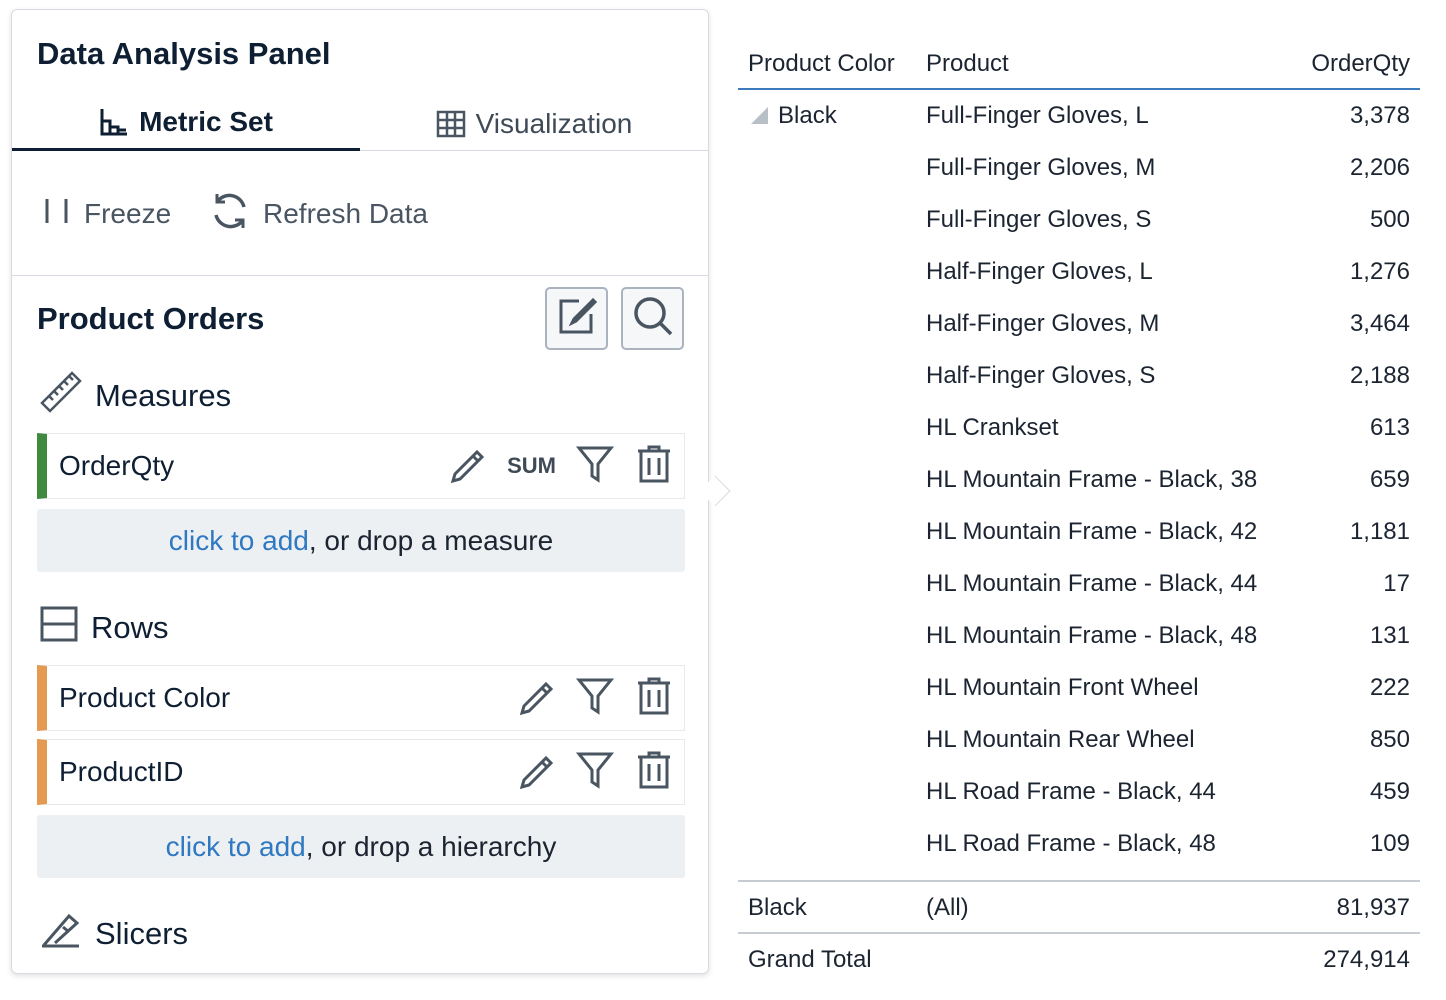 This screenshot has width=1446, height=1000. What do you see at coordinates (947, 907) in the screenshot?
I see `subtotal-product: (All)` at bounding box center [947, 907].